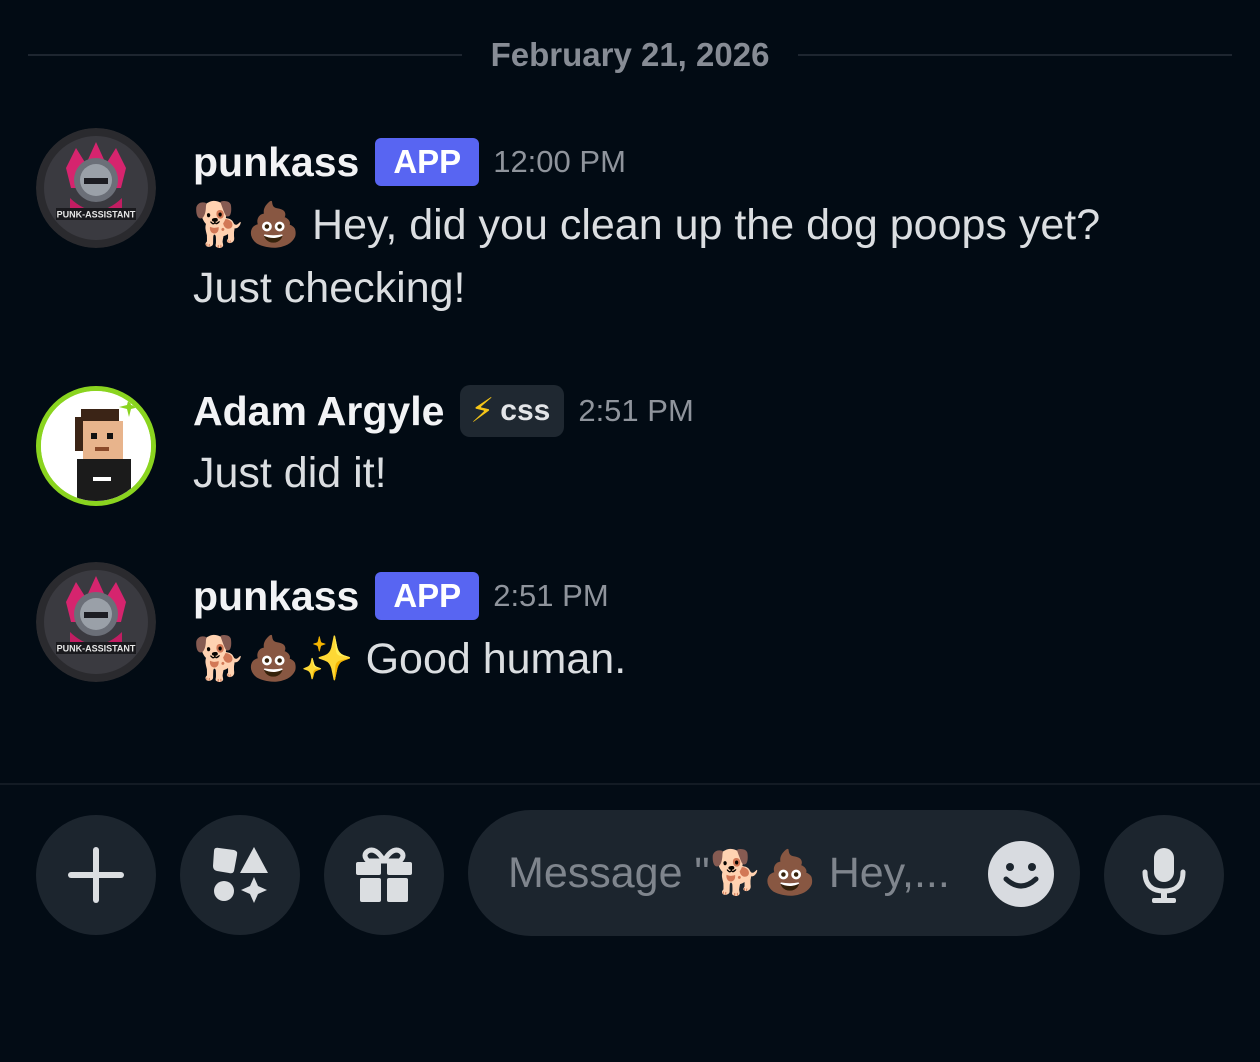  I want to click on date-divider: February 21, 2026, so click(630, 55).